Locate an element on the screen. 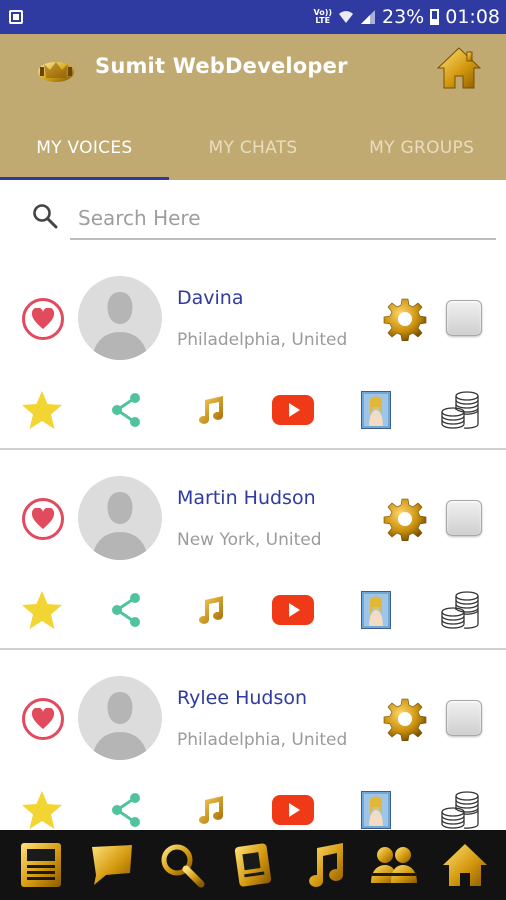 This screenshot has width=506, height=900. group-icon is located at coordinates (394, 865).